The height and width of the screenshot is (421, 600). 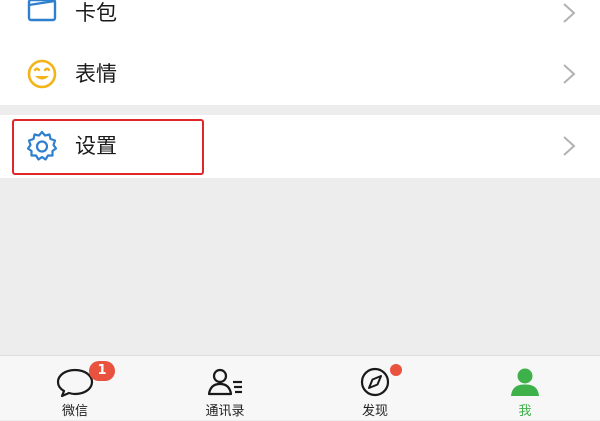 What do you see at coordinates (300, 21) in the screenshot?
I see `menu-item-card-wallet: 卡包` at bounding box center [300, 21].